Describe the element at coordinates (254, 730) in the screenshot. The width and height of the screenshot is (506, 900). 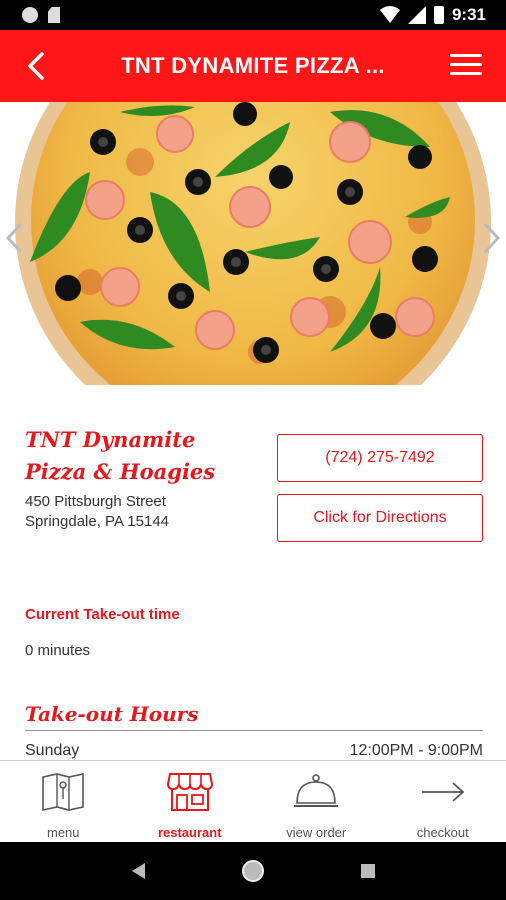
I see `divider` at that location.